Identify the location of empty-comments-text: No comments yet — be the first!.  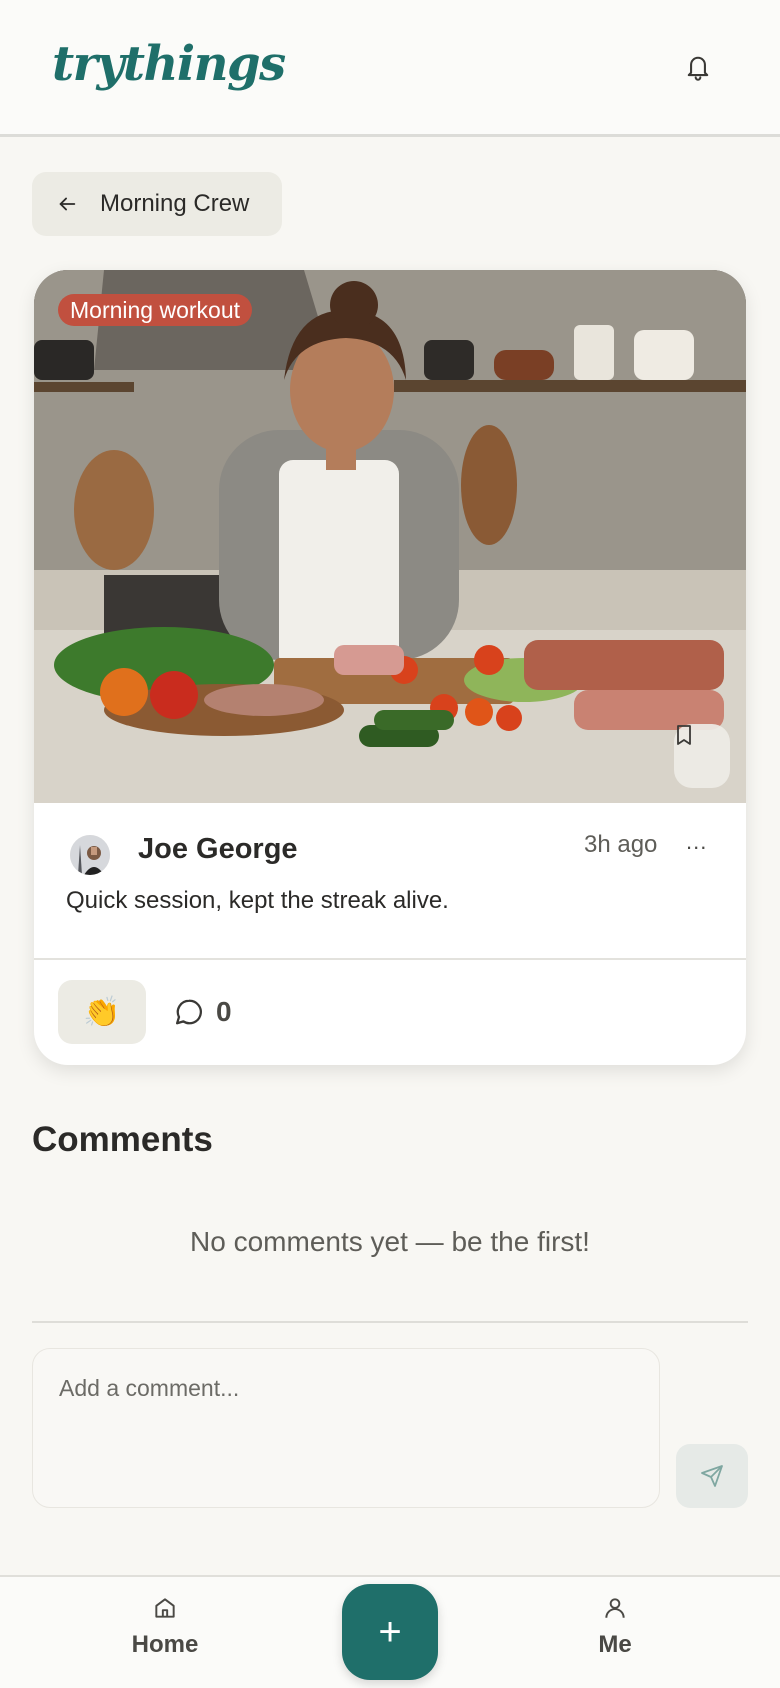
(390, 1241).